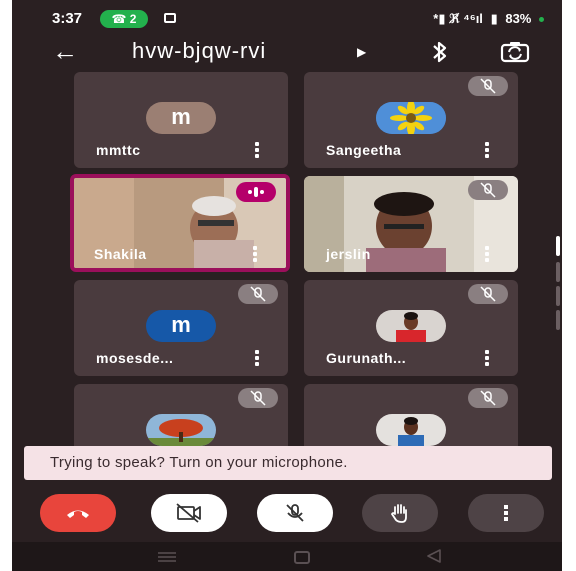  I want to click on sunflower-avatar, so click(411, 118).